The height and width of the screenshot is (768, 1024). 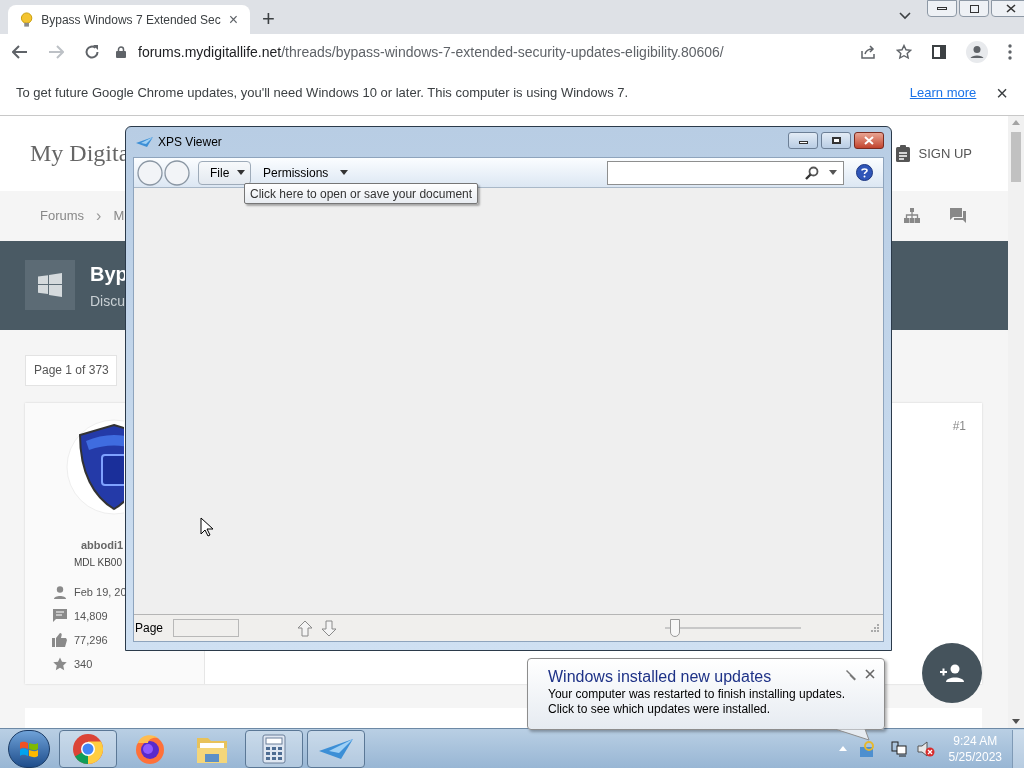 What do you see at coordinates (905, 16) in the screenshot?
I see `chevron-down-icon` at bounding box center [905, 16].